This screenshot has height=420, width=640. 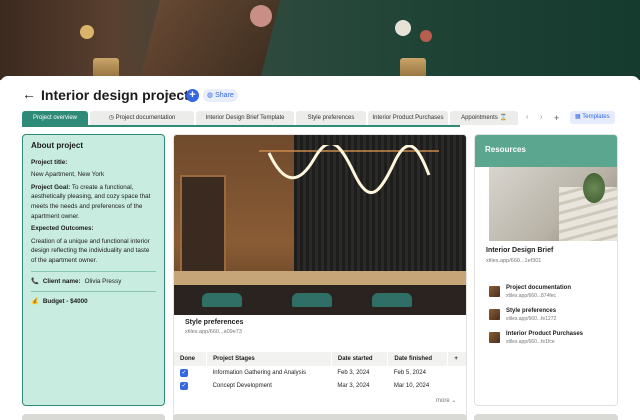 I want to click on photo-plant, so click(x=594, y=188).